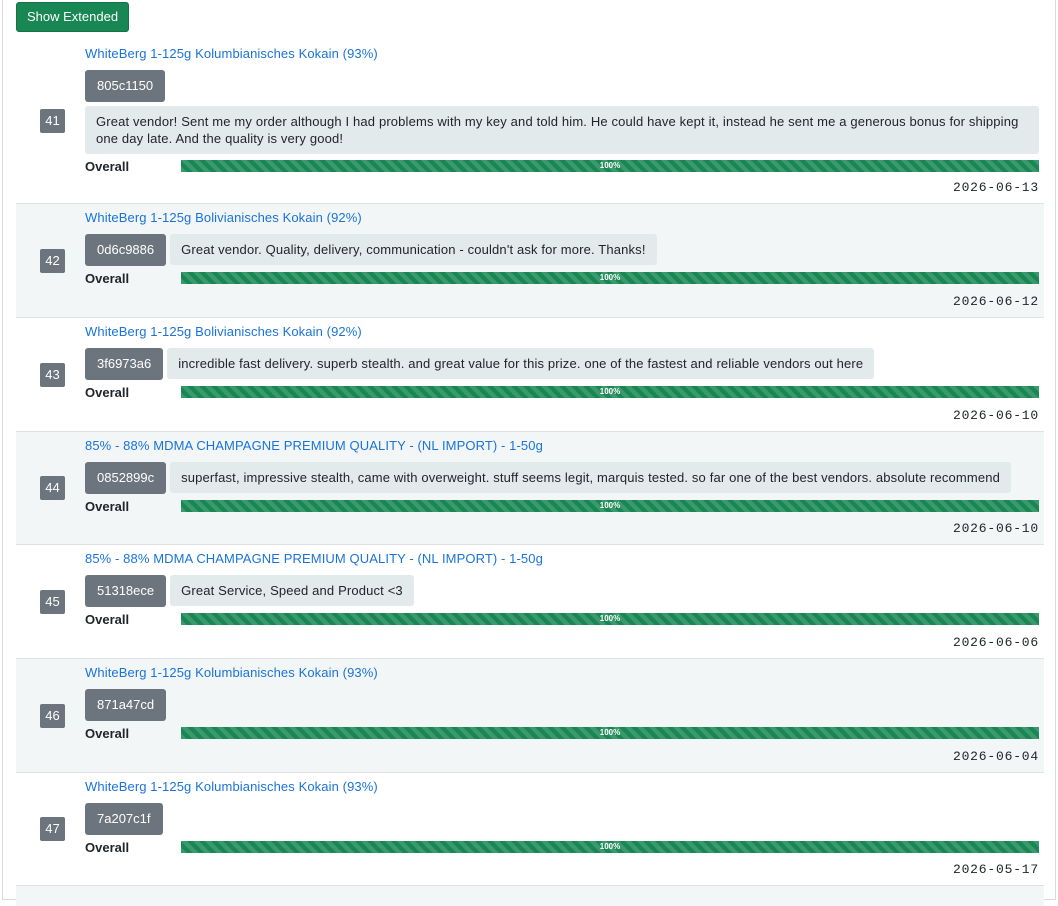  Describe the element at coordinates (73, 17) in the screenshot. I see `show-extended-button: Show Extended` at that location.